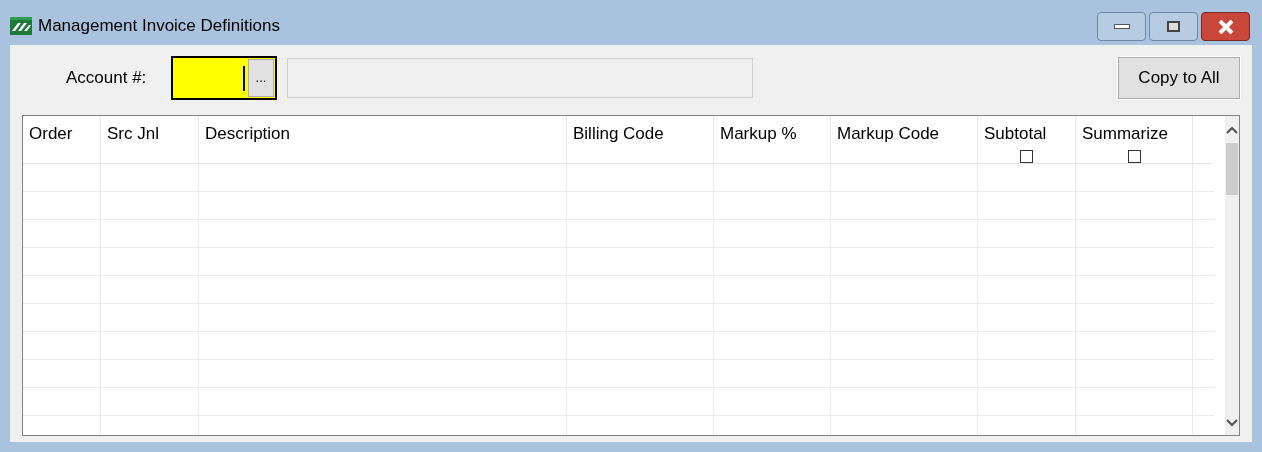 Image resolution: width=1262 pixels, height=452 pixels. Describe the element at coordinates (1121, 26) in the screenshot. I see `minimize-button` at that location.